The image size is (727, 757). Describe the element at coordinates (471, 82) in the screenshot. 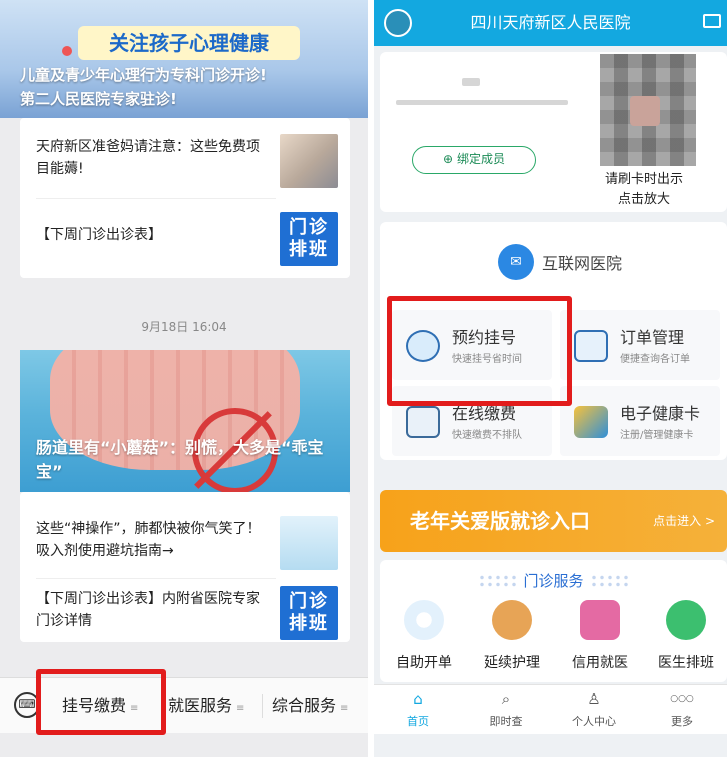

I see `blurred-name` at that location.